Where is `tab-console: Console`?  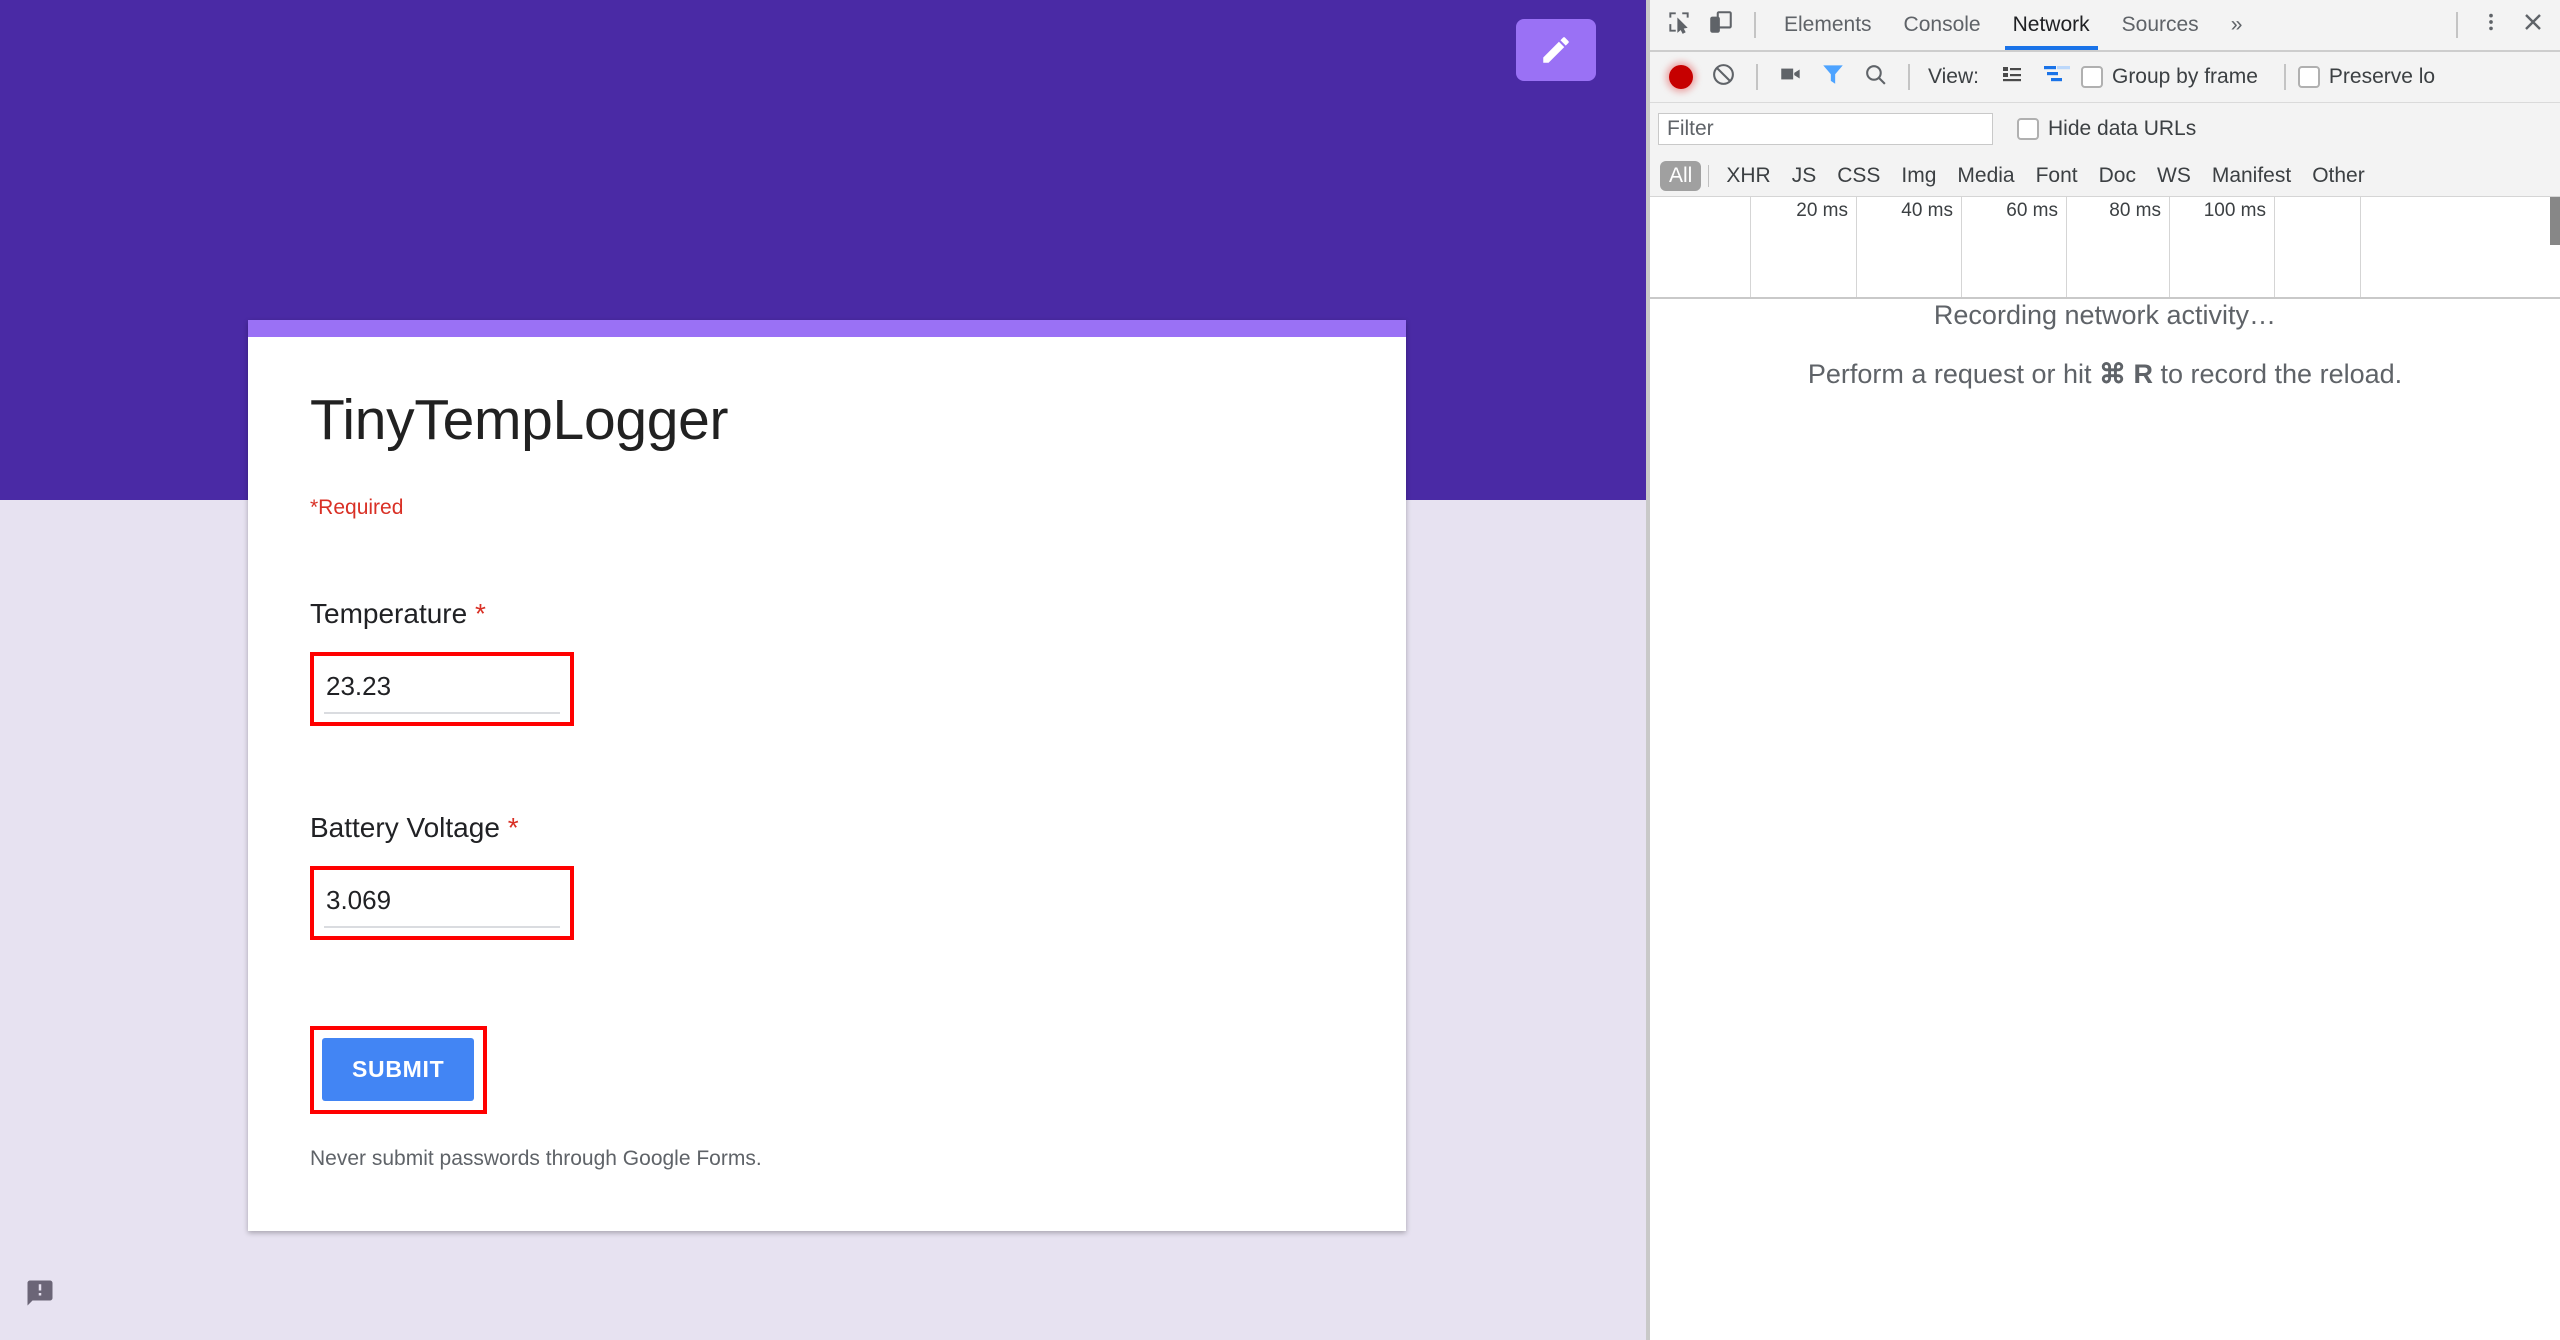
tab-console: Console is located at coordinates (1942, 25).